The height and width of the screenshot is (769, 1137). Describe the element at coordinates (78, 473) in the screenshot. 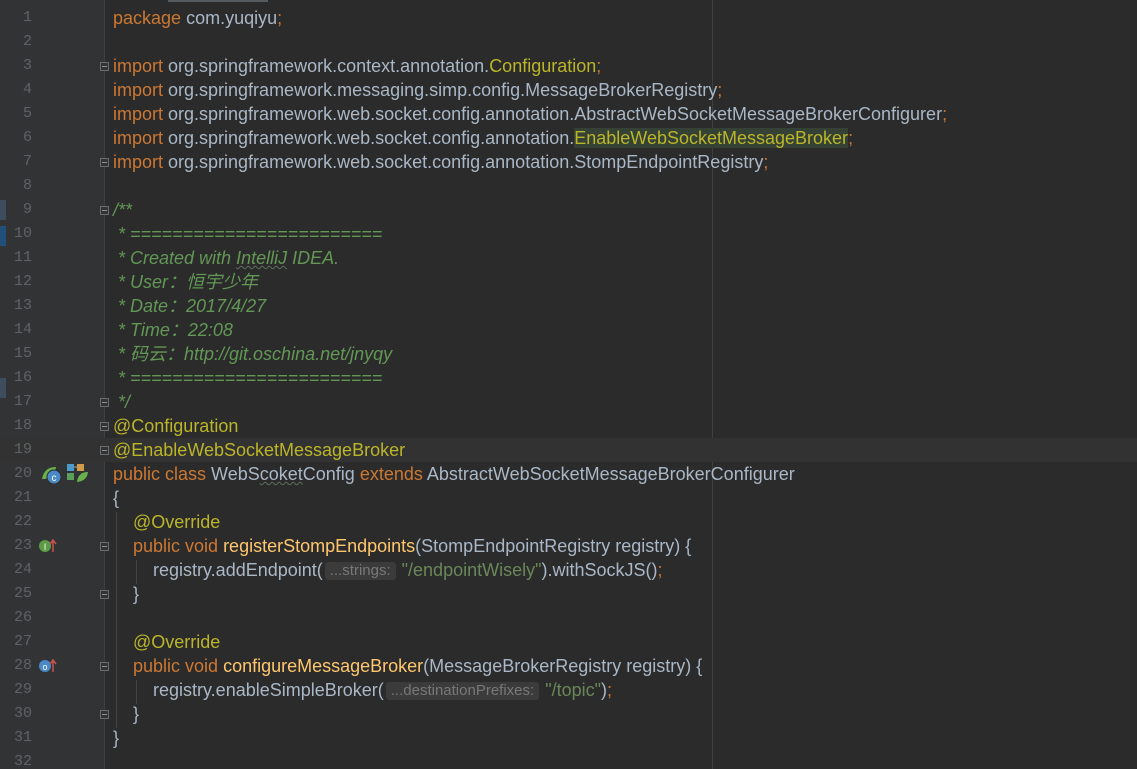

I see `spring-config-icon` at that location.